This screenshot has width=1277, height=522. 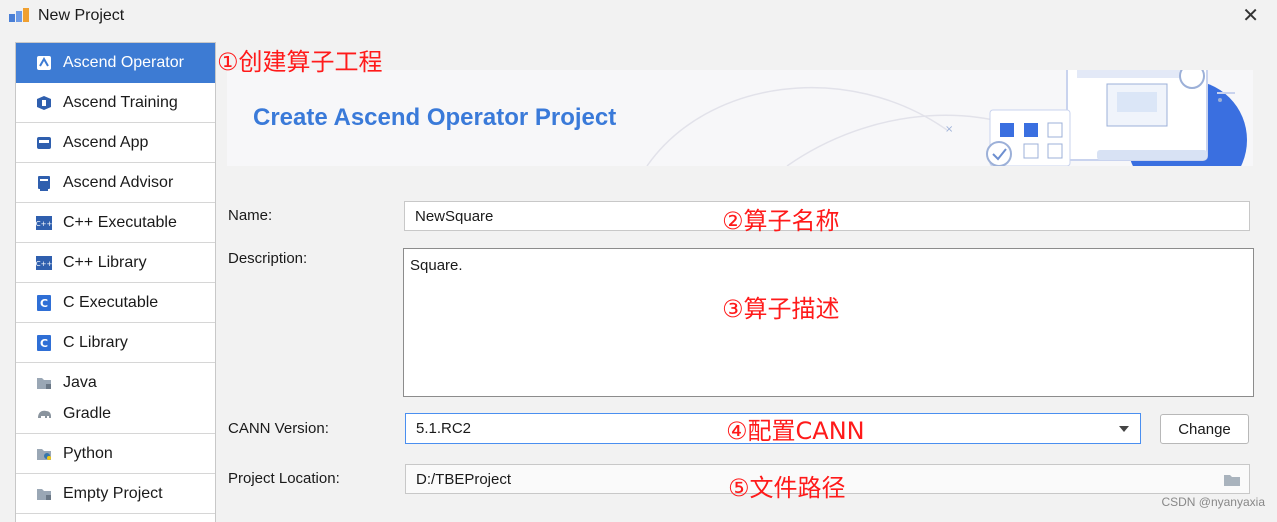 What do you see at coordinates (80, 382) in the screenshot?
I see `sidebar-item-label: Java` at bounding box center [80, 382].